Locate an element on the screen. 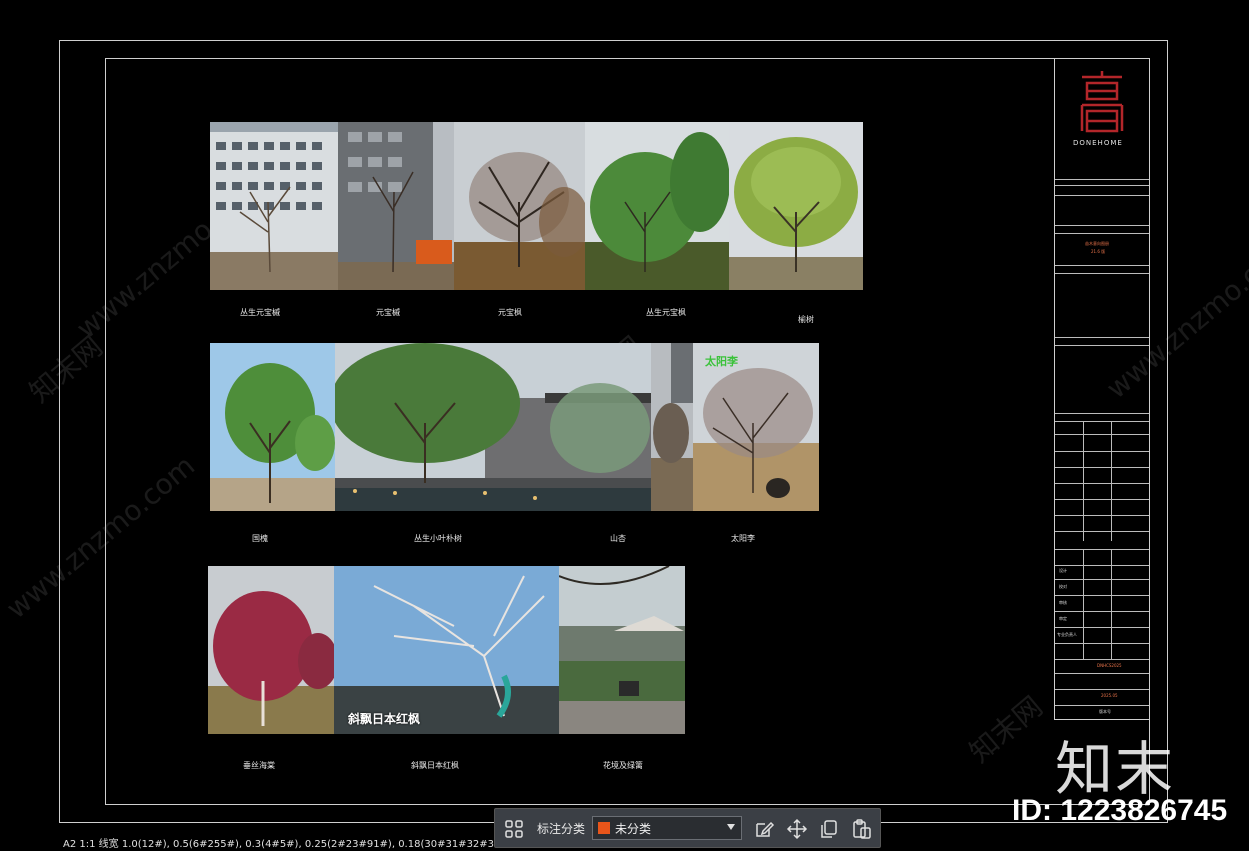 The height and width of the screenshot is (851, 1249). plant-caption: 山杏 is located at coordinates (618, 538).